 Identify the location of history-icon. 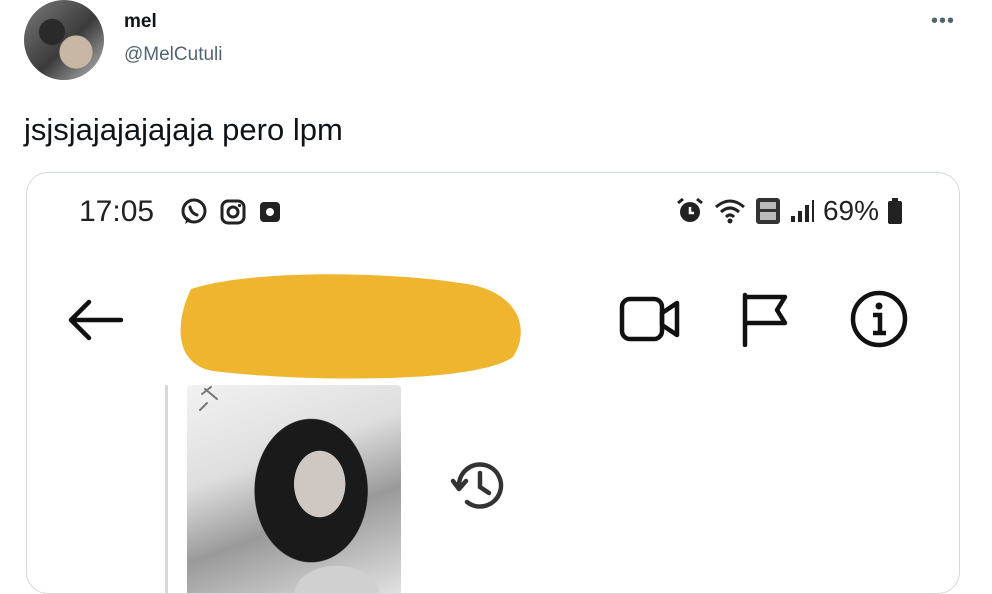
(480, 486).